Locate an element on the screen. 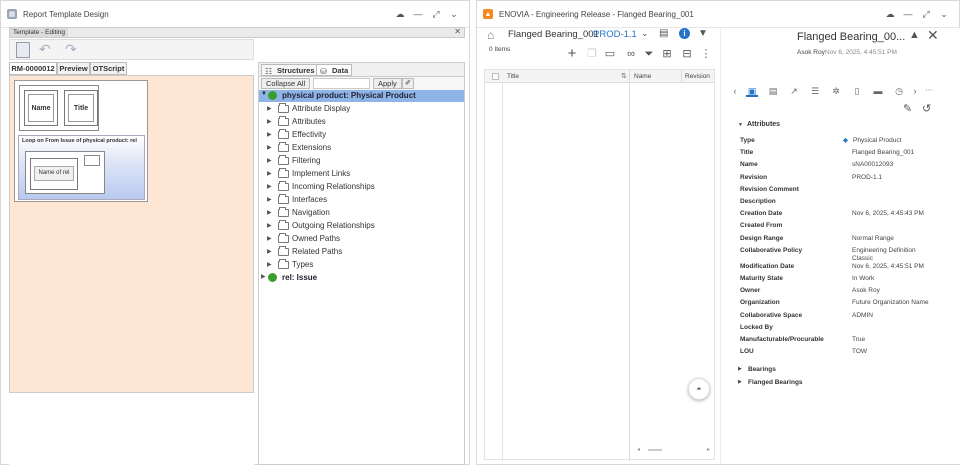  apply-button: Apply is located at coordinates (387, 83).